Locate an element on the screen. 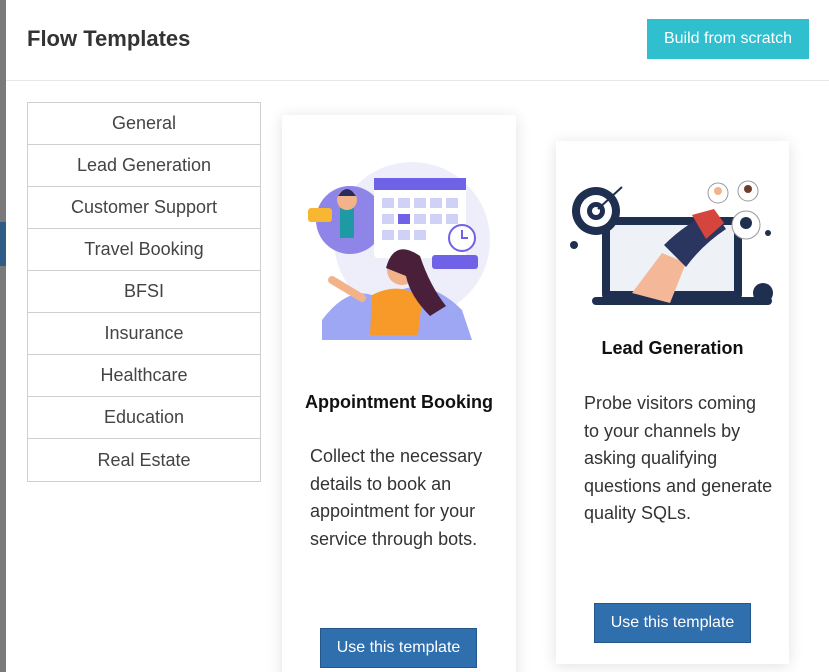 The width and height of the screenshot is (829, 672). modal-header: Flow Templates Build from scratch is located at coordinates (417, 40).